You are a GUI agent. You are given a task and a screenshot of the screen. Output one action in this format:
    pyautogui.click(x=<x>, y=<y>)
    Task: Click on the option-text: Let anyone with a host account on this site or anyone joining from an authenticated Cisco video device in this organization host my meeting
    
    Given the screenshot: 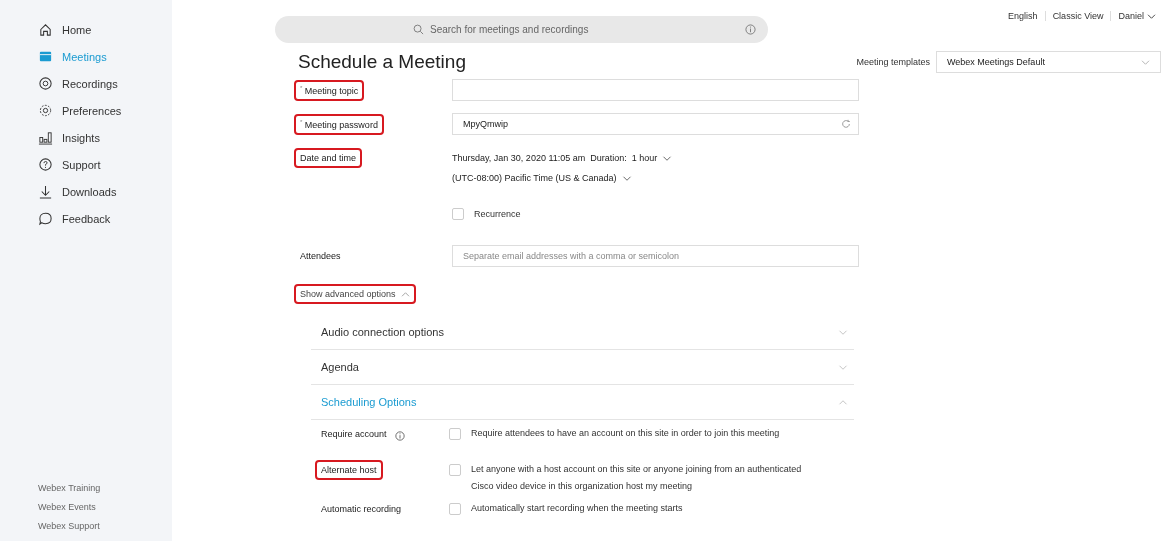 What is the action you would take?
    pyautogui.click(x=637, y=478)
    